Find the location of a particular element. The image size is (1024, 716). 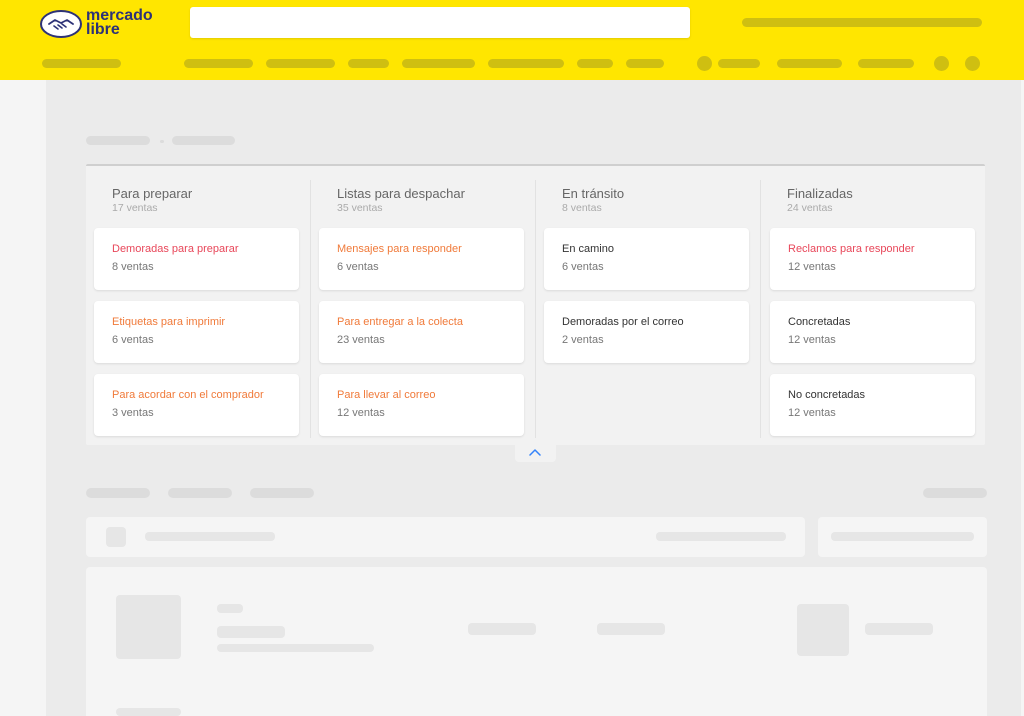

status-card: Etiquetas para imprimir 6 ventas is located at coordinates (196, 332).